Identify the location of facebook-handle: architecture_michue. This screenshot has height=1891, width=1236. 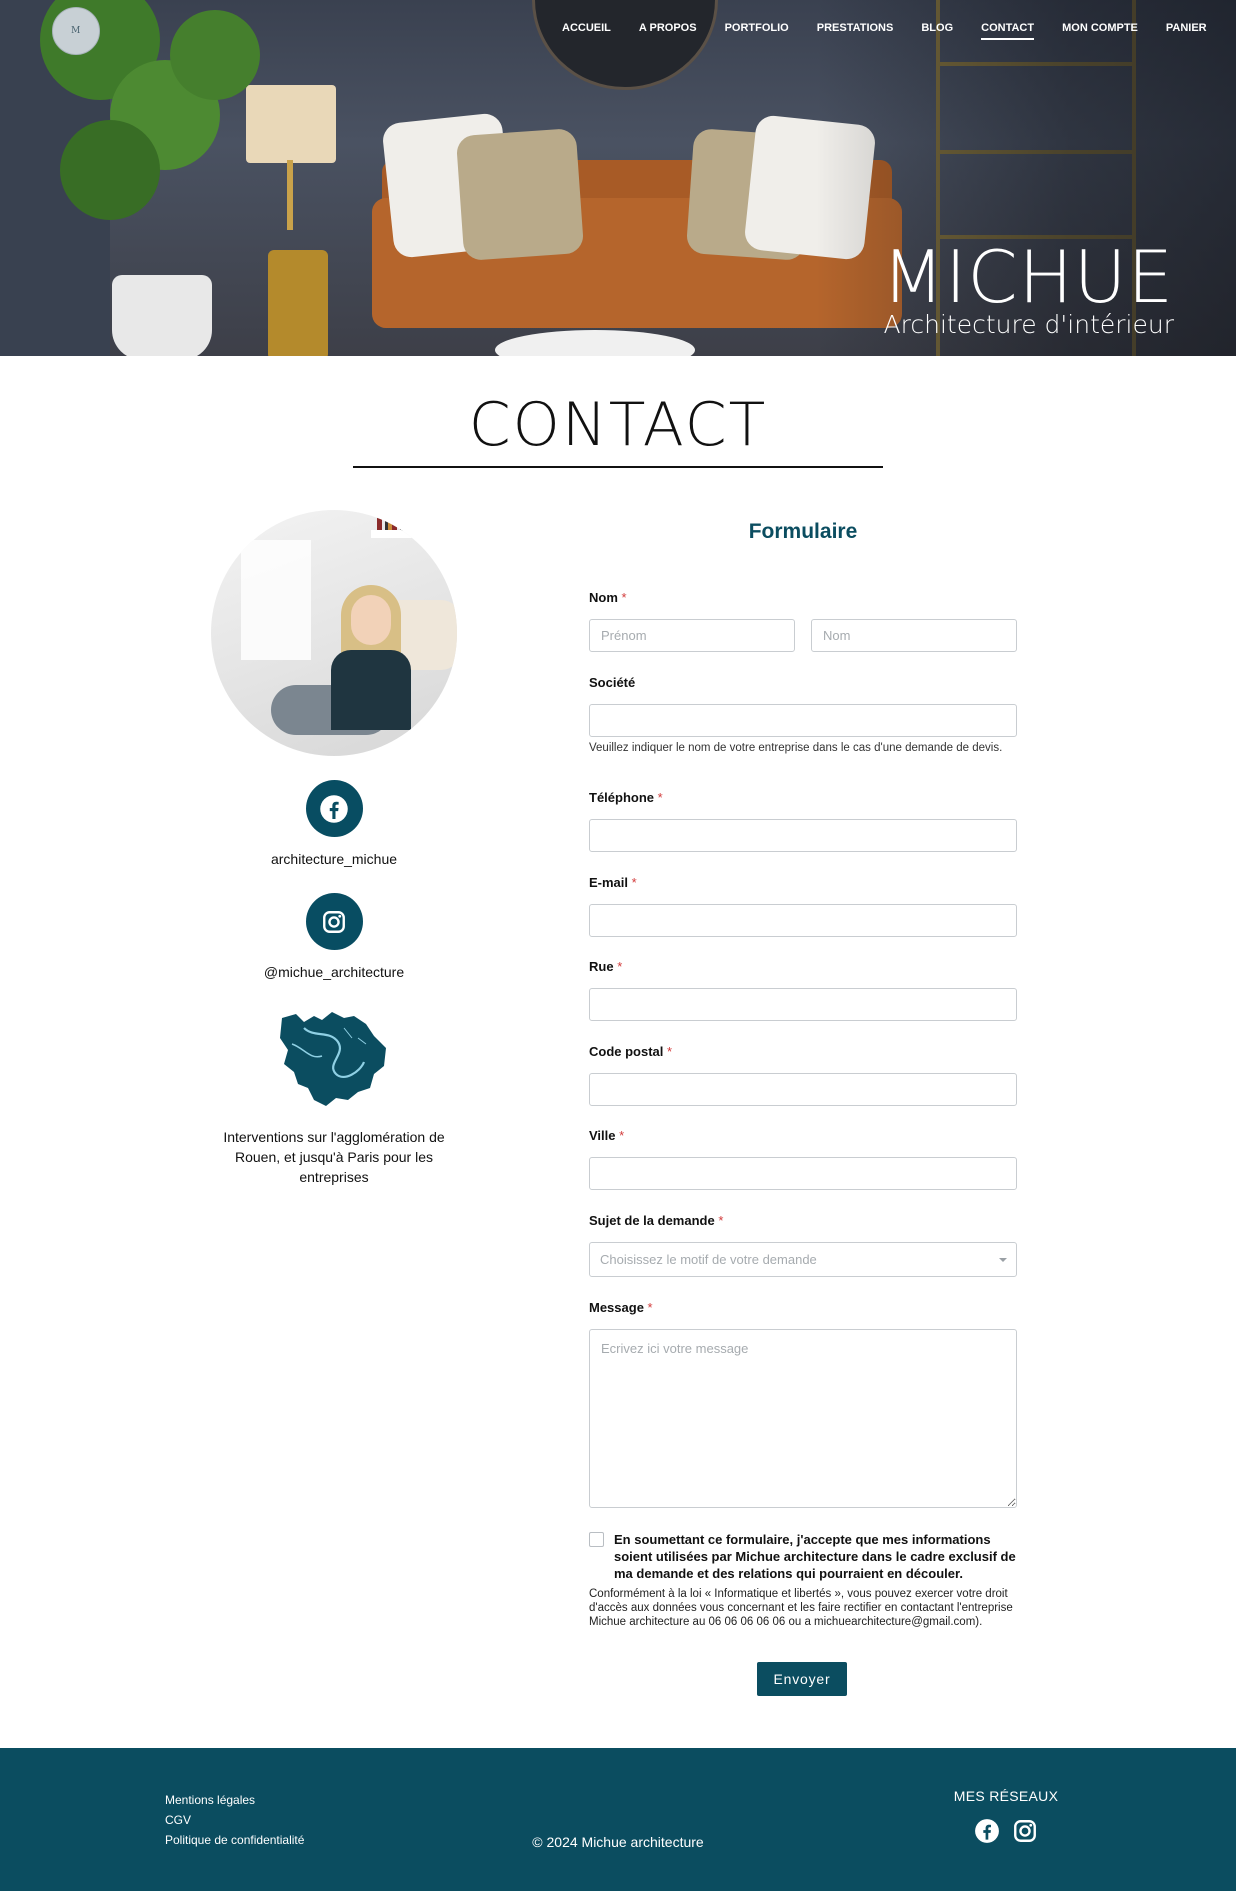
(334, 859).